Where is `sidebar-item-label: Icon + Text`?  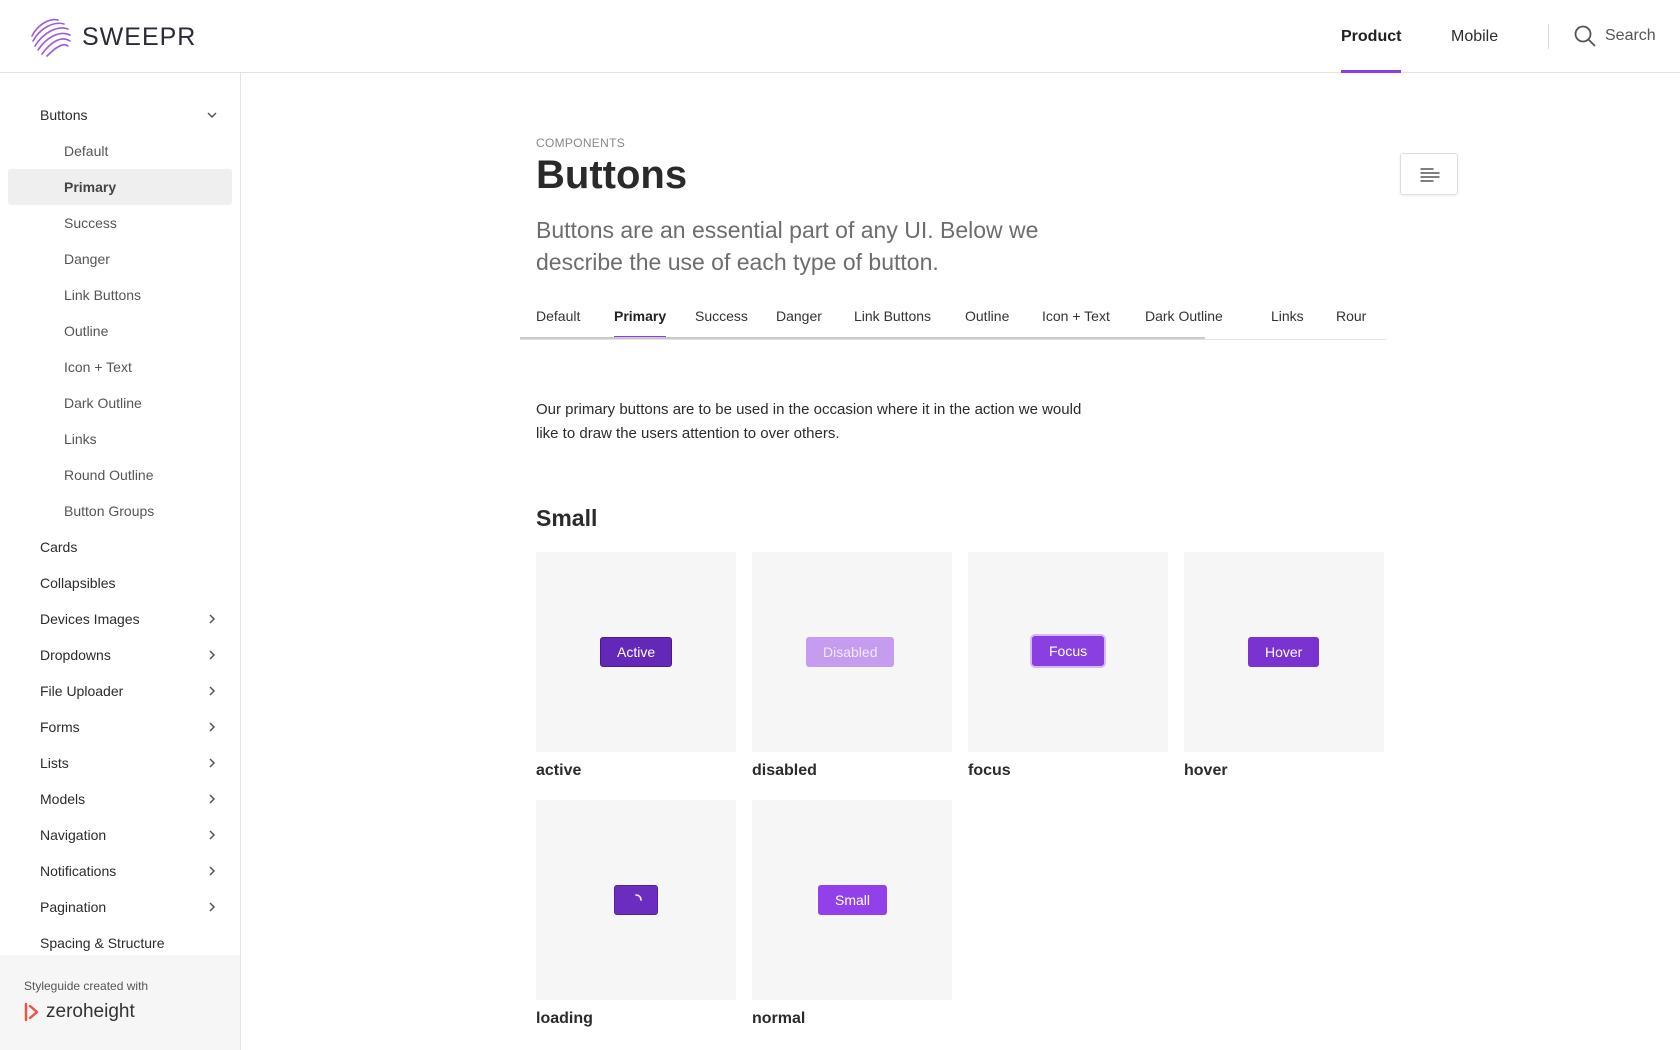
sidebar-item-label: Icon + Text is located at coordinates (98, 367).